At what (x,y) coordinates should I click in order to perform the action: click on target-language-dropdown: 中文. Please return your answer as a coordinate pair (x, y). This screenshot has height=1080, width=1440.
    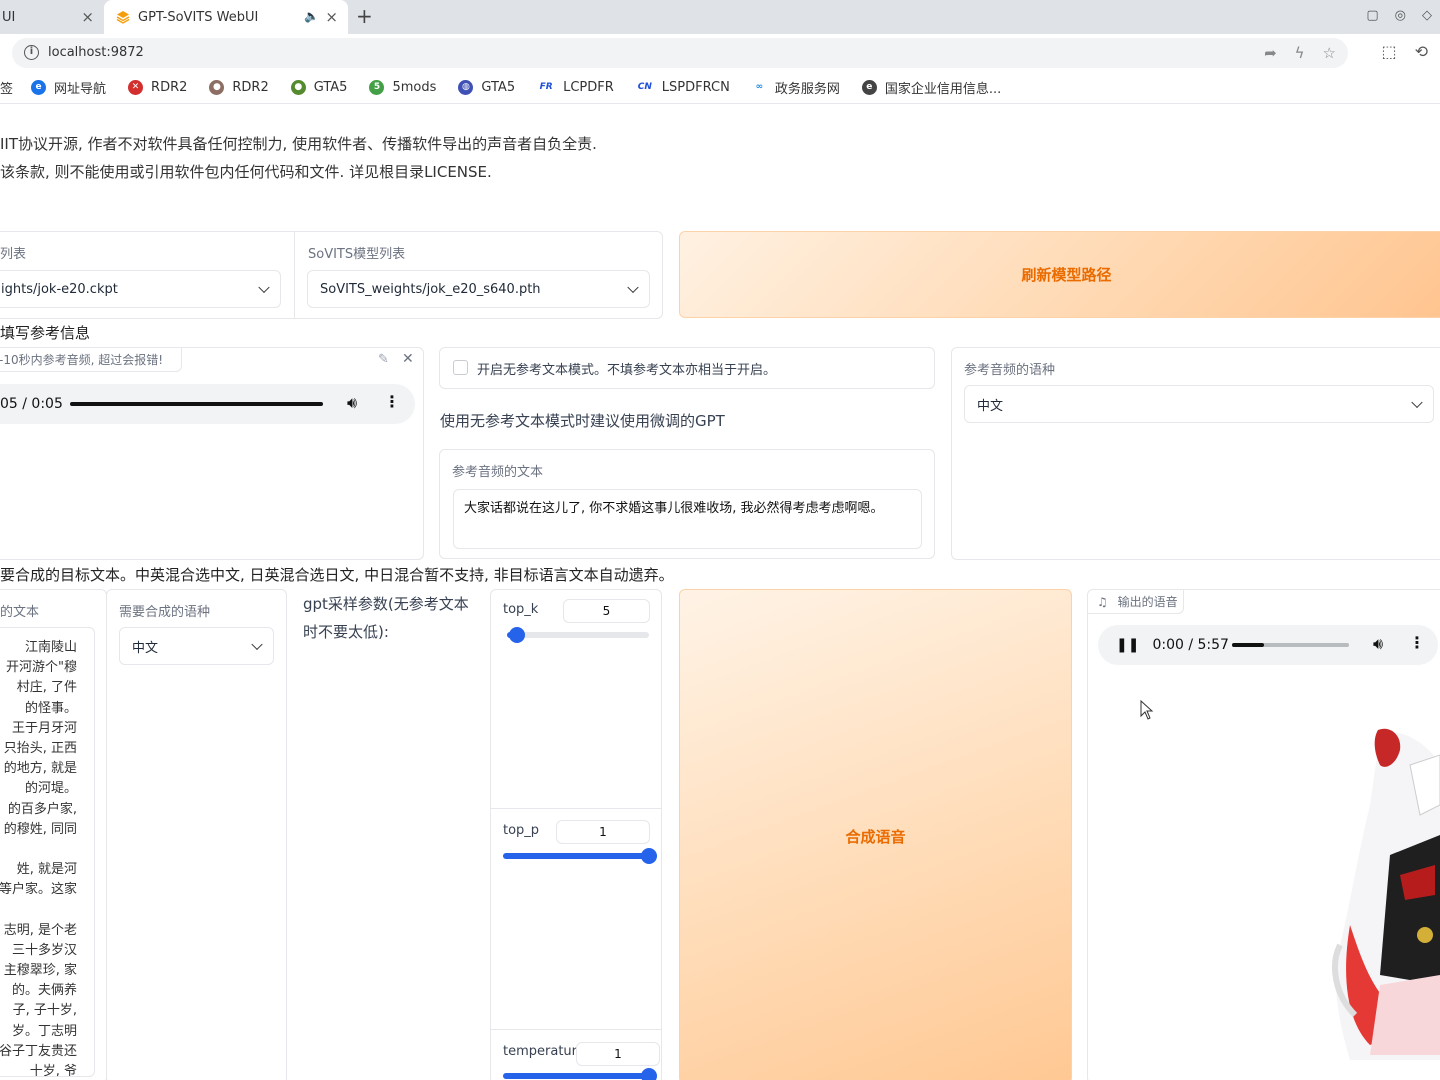
    Looking at the image, I should click on (196, 646).